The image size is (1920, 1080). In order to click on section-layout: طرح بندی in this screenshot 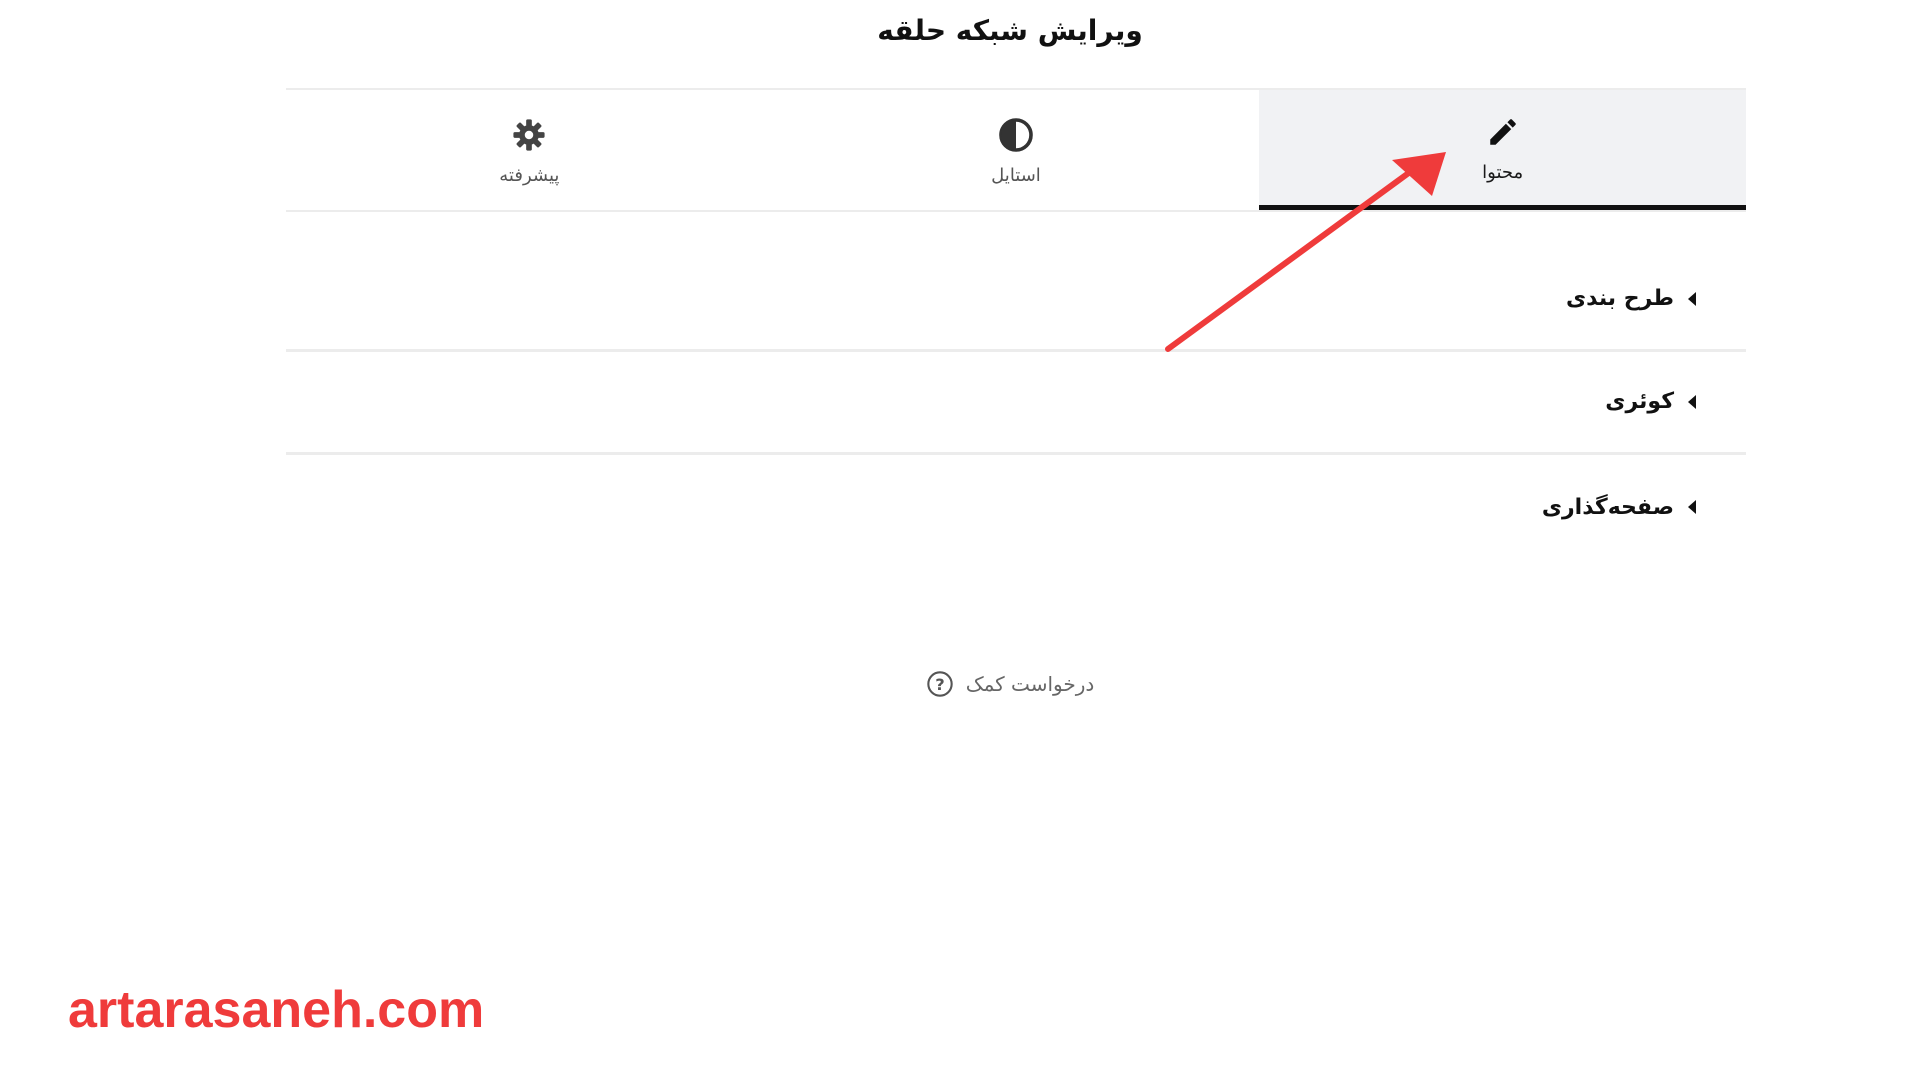, I will do `click(1016, 300)`.